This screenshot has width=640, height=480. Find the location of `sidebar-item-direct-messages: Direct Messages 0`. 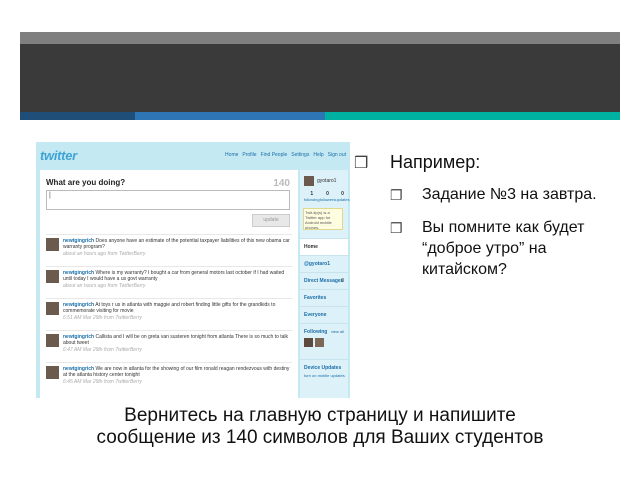

sidebar-item-direct-messages: Direct Messages 0 is located at coordinates (324, 280).